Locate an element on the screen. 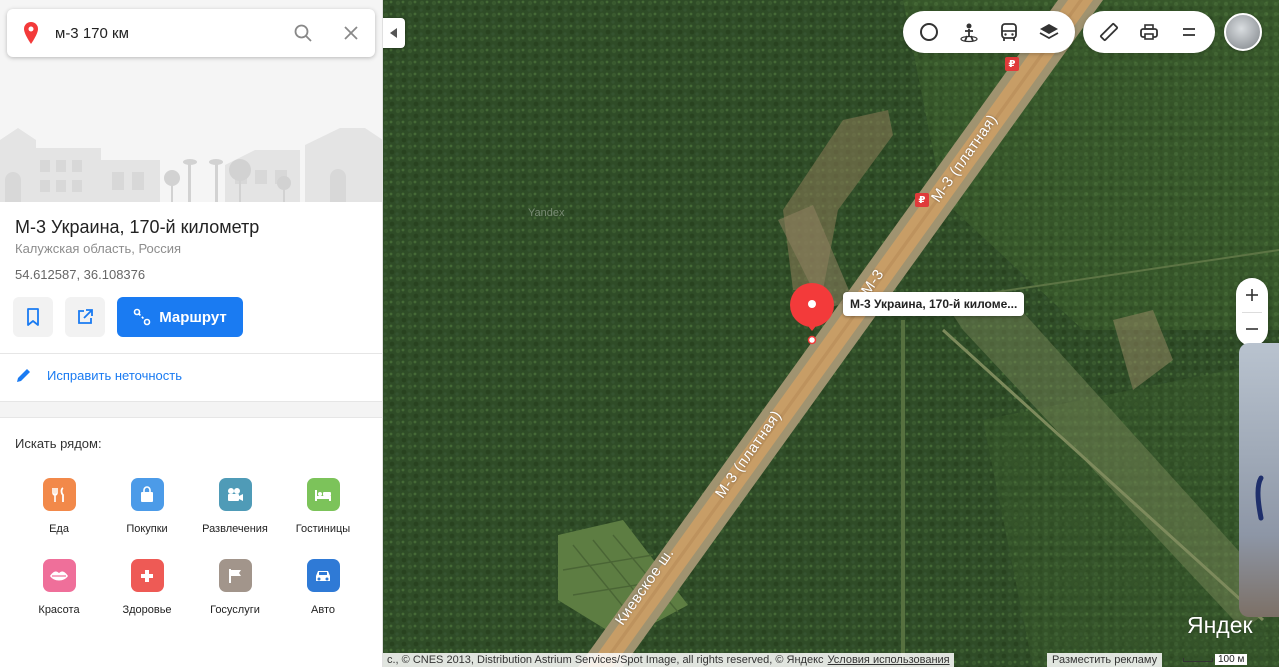 This screenshot has height=667, width=1279. menu-icon is located at coordinates (1189, 32).